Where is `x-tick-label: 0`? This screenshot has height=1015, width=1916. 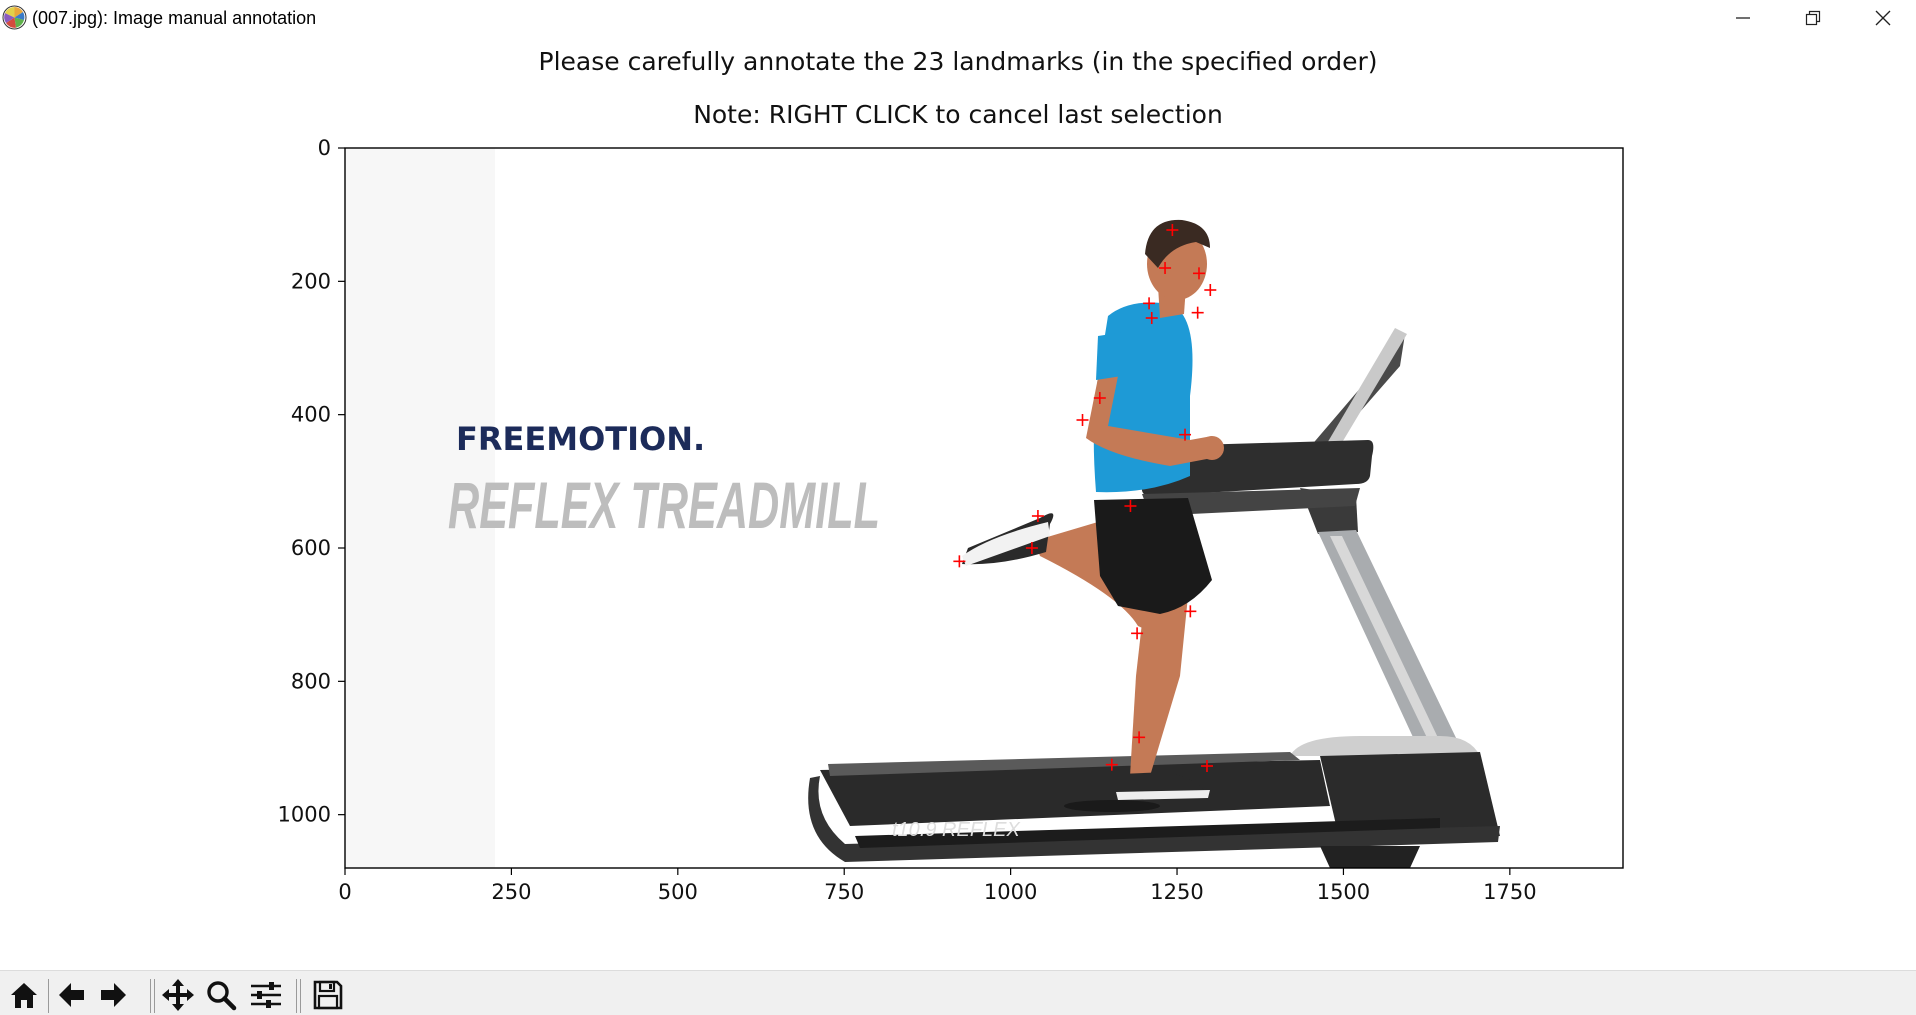 x-tick-label: 0 is located at coordinates (344, 892).